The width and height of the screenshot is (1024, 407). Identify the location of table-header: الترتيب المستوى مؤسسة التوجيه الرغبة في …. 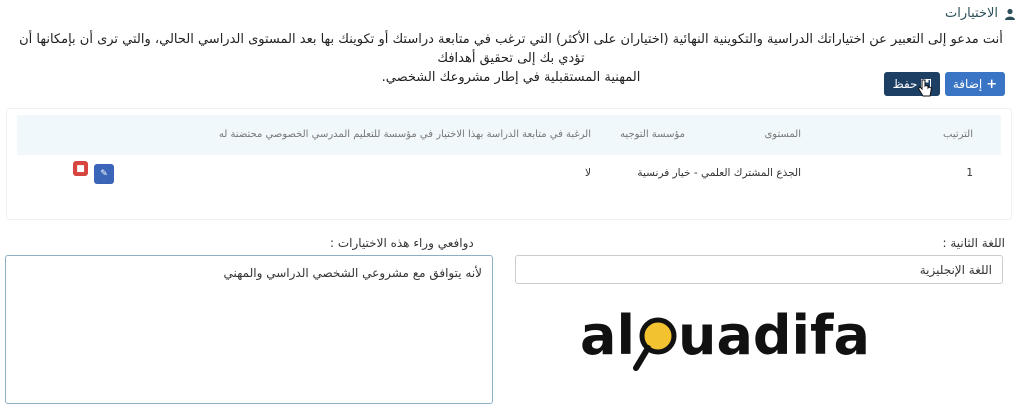
(509, 135).